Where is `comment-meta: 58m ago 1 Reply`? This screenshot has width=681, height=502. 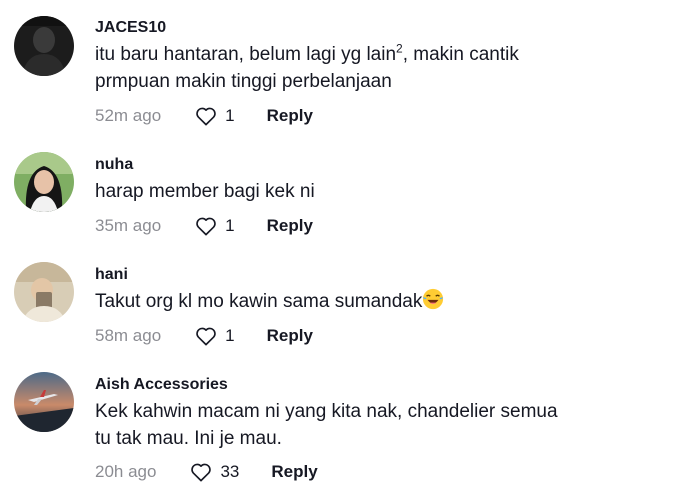
comment-meta: 58m ago 1 Reply is located at coordinates (204, 336).